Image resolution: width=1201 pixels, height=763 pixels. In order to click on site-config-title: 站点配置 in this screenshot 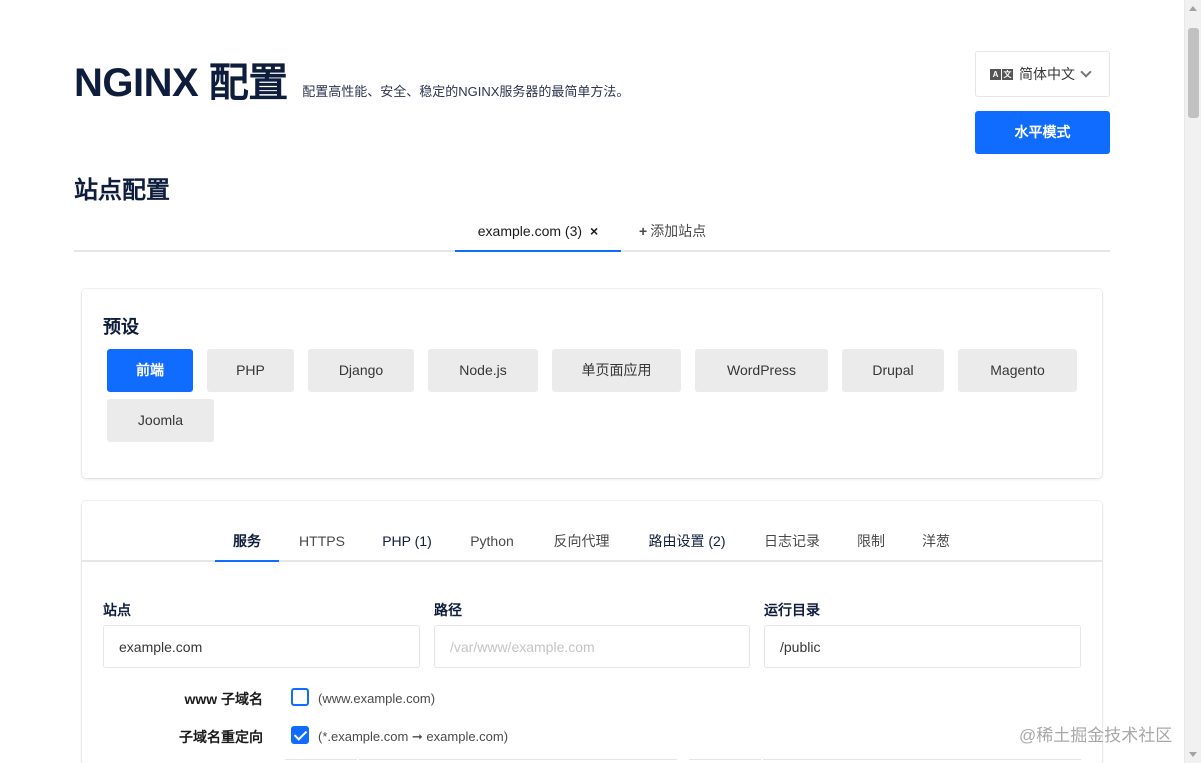, I will do `click(122, 190)`.